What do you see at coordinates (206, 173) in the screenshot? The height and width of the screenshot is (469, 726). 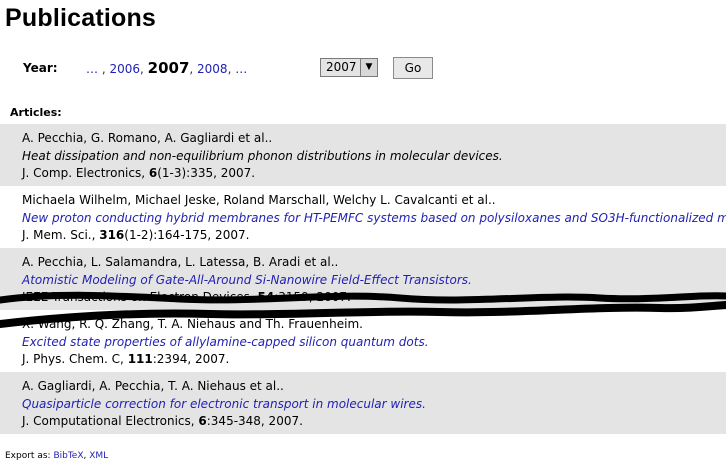 I see `article-pages: (1-3):335, 2007.` at bounding box center [206, 173].